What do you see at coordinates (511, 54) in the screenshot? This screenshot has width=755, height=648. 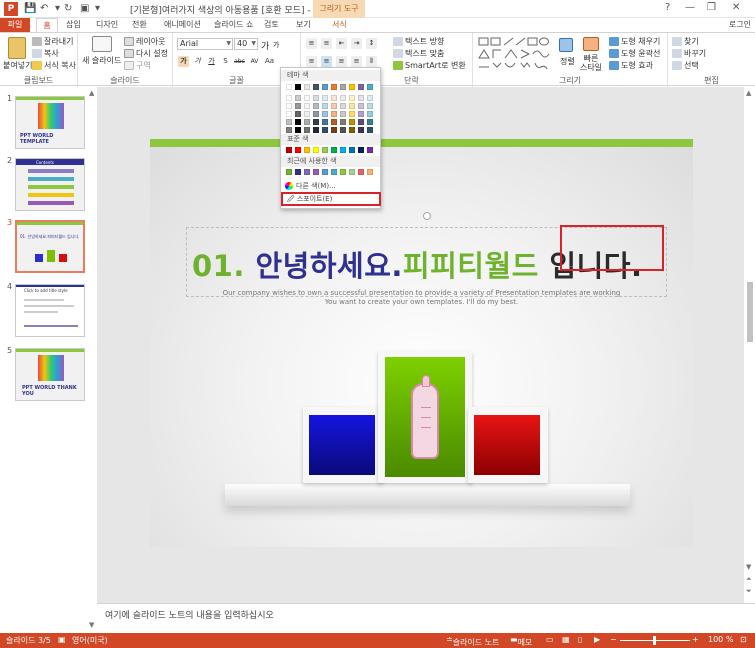 I see `chevron-shape-icon` at bounding box center [511, 54].